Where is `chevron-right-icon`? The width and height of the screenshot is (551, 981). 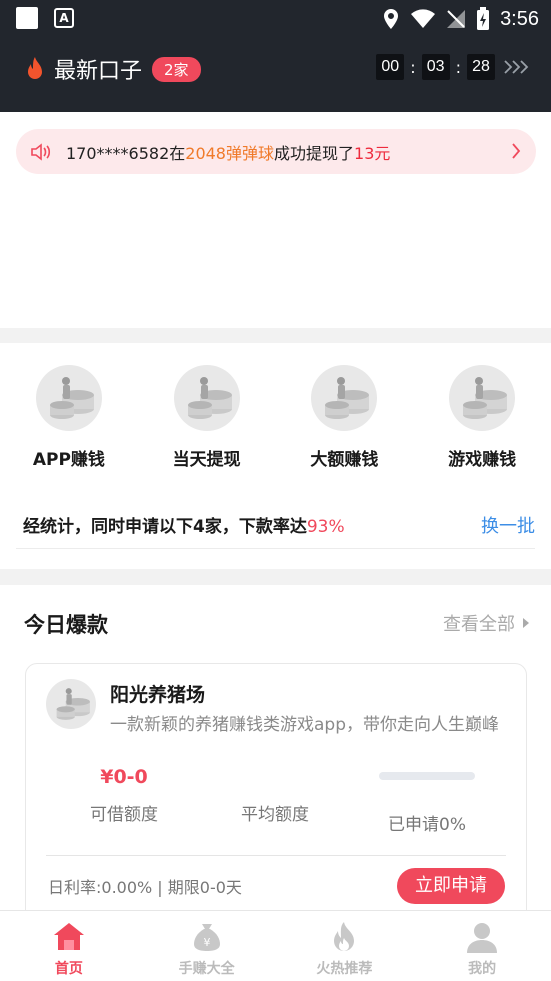 chevron-right-icon is located at coordinates (516, 151).